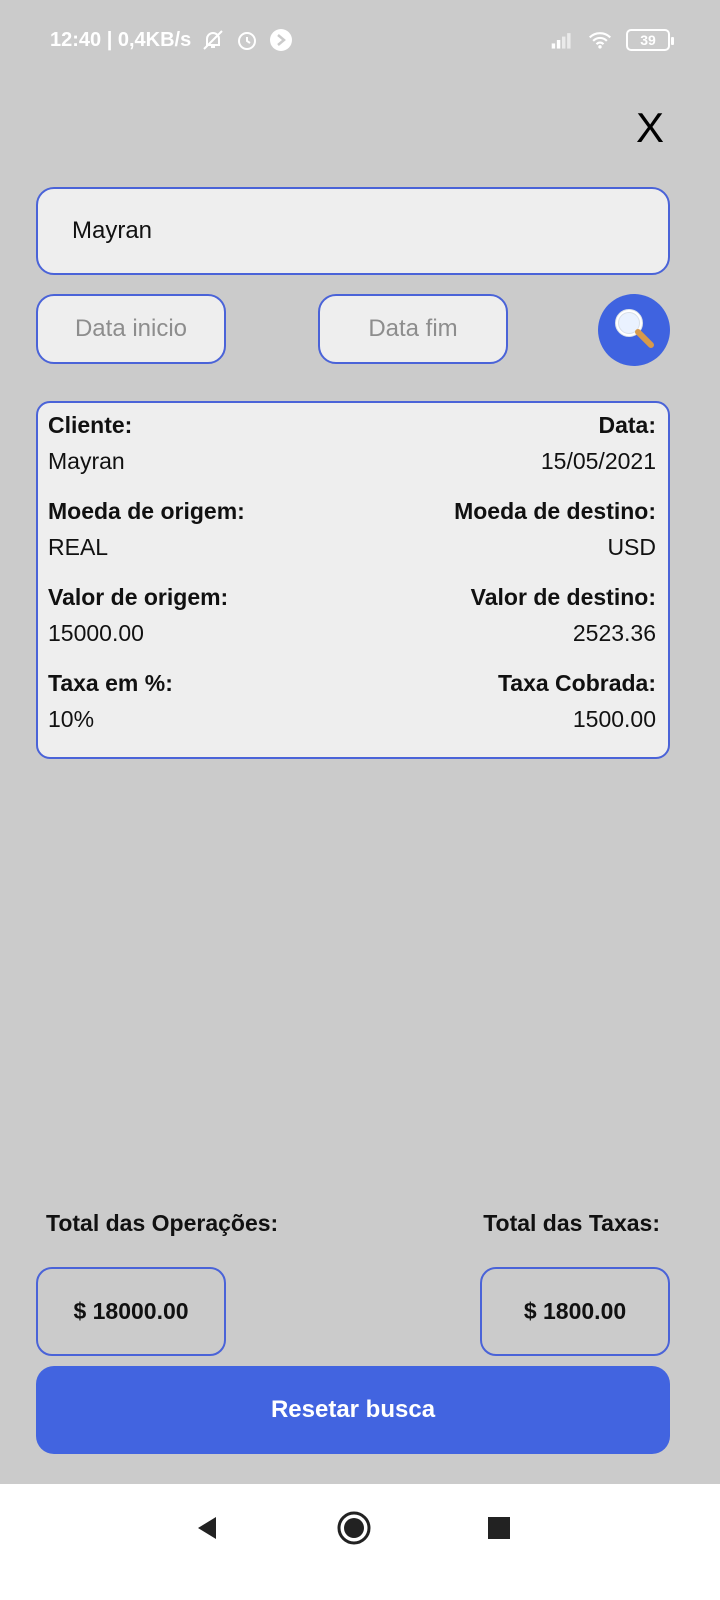  Describe the element at coordinates (555, 511) in the screenshot. I see `moeda-destino-label: Moeda de destino:` at that location.